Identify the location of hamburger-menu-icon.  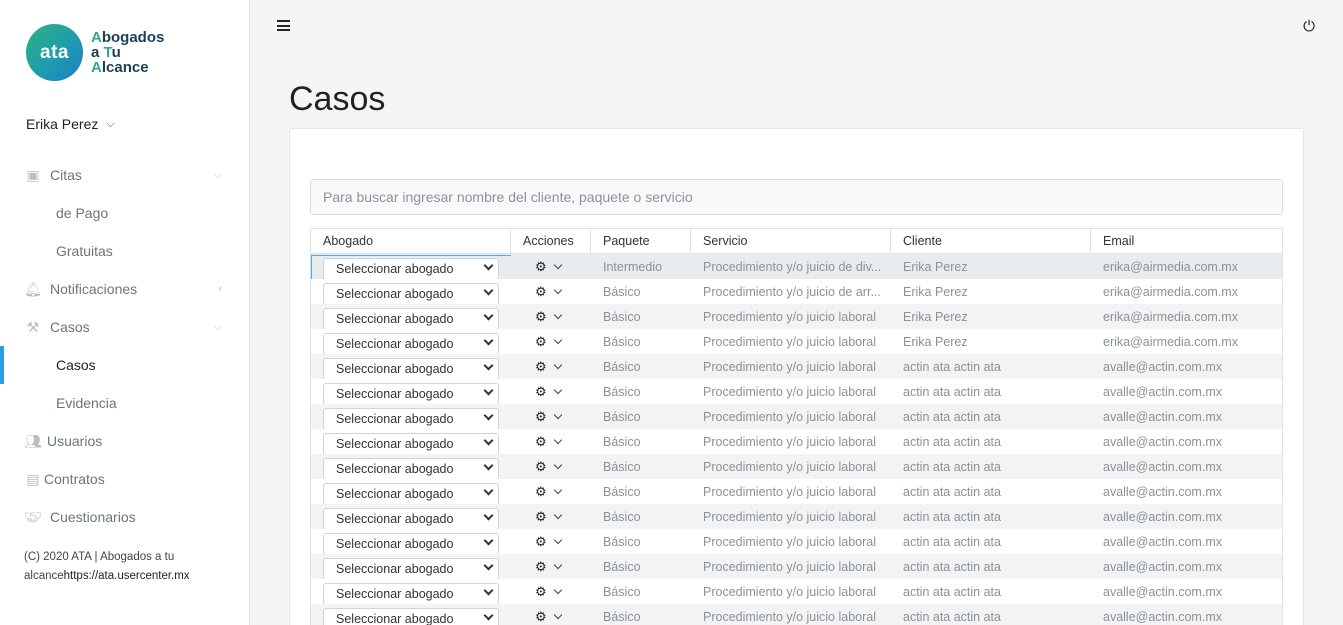
(283, 25).